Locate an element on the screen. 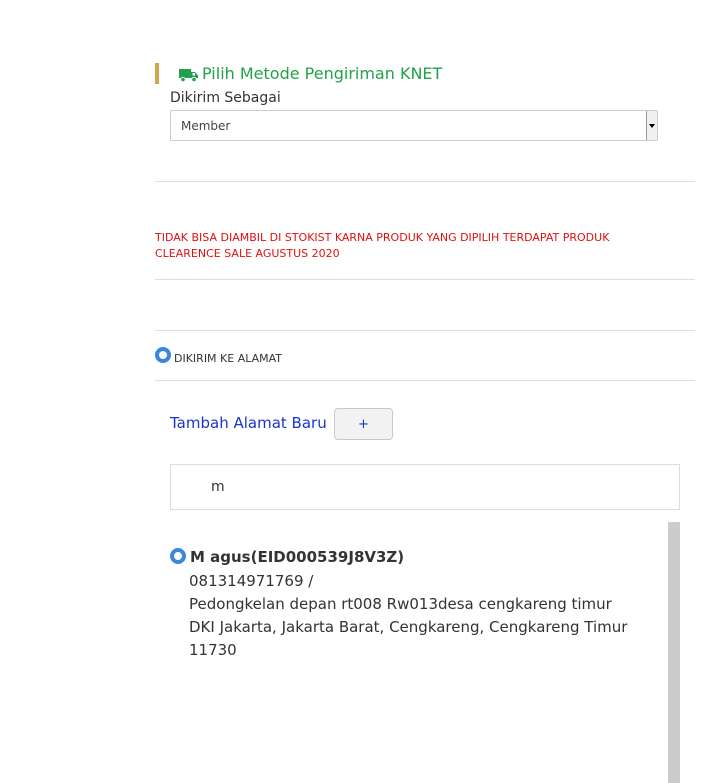 The image size is (723, 783). ship-to-address-label: DIKIRIM KE ALAMAT is located at coordinates (228, 358).